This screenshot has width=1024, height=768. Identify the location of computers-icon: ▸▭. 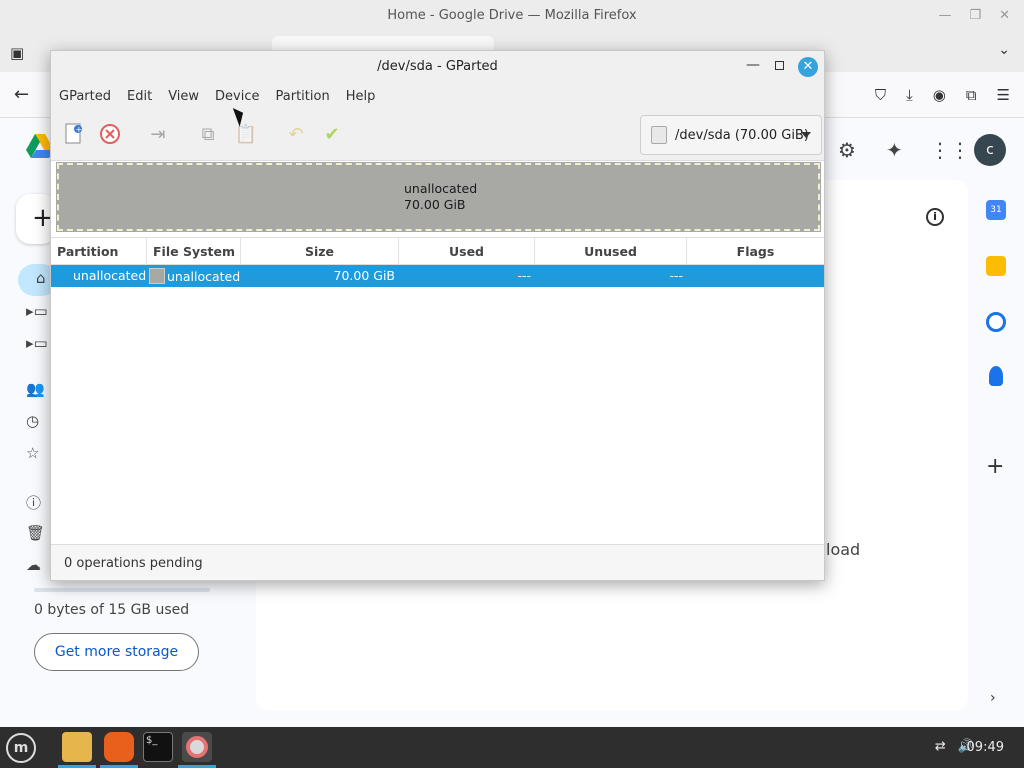
(37, 343).